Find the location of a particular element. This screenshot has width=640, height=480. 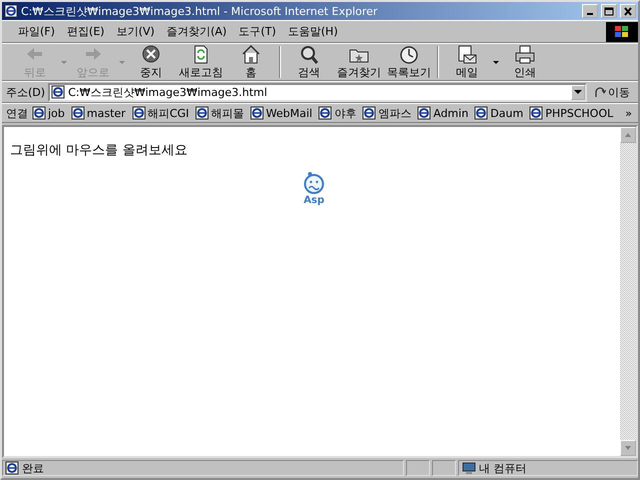

menu-item: 보기(V) is located at coordinates (135, 31).